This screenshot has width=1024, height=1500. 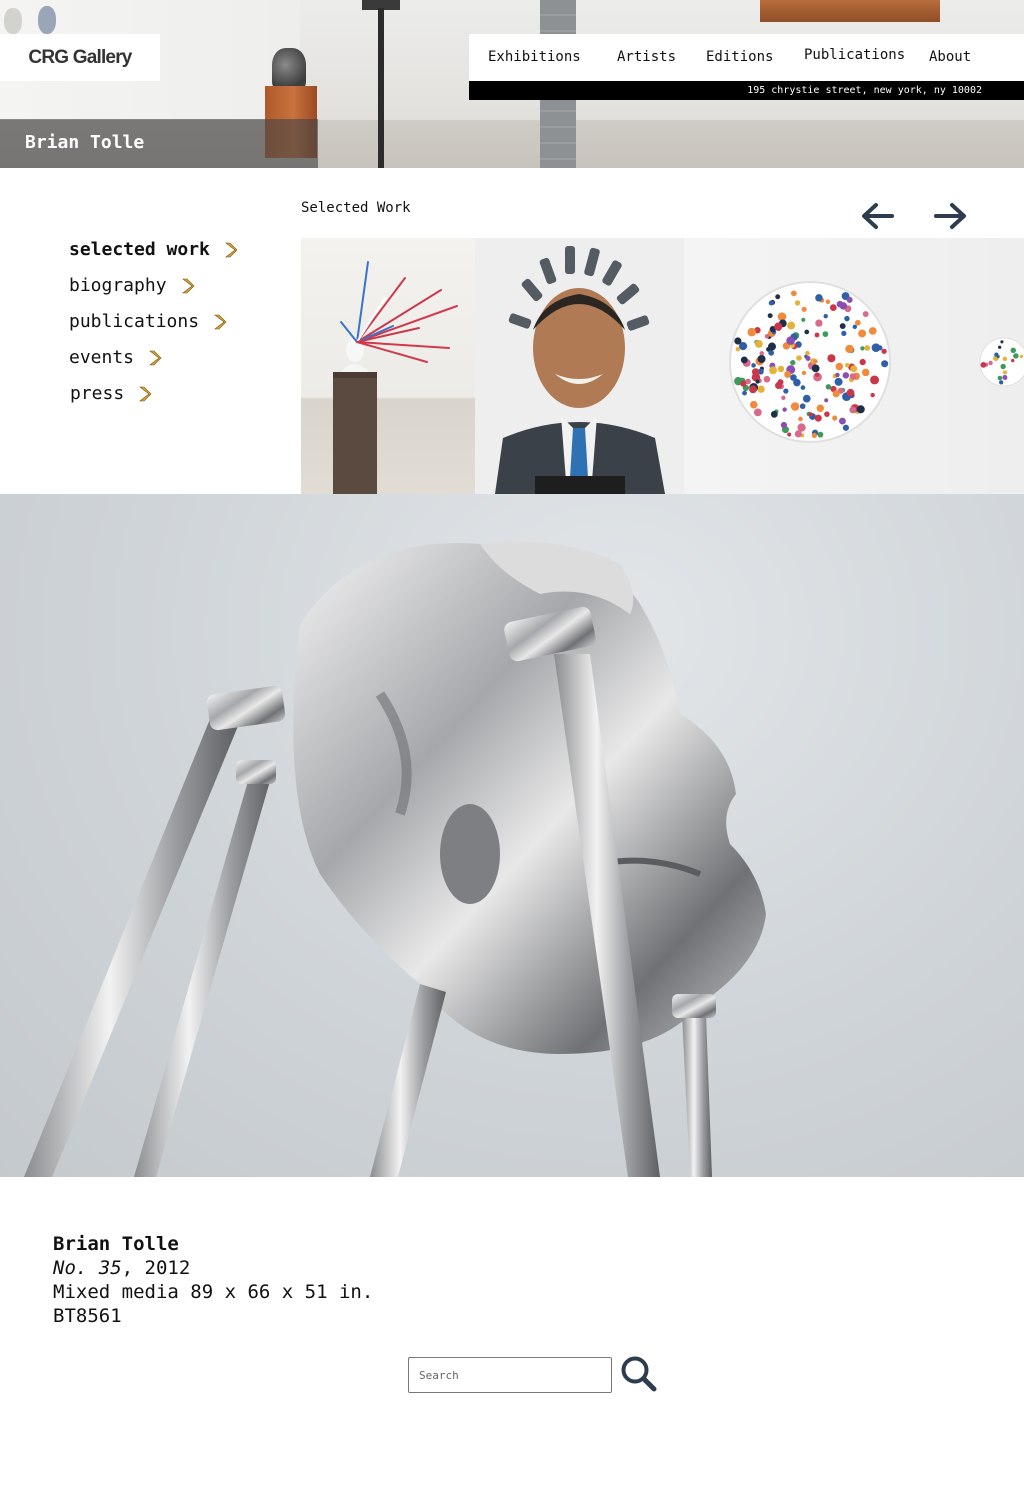 I want to click on side-item-press: press, so click(x=111, y=393).